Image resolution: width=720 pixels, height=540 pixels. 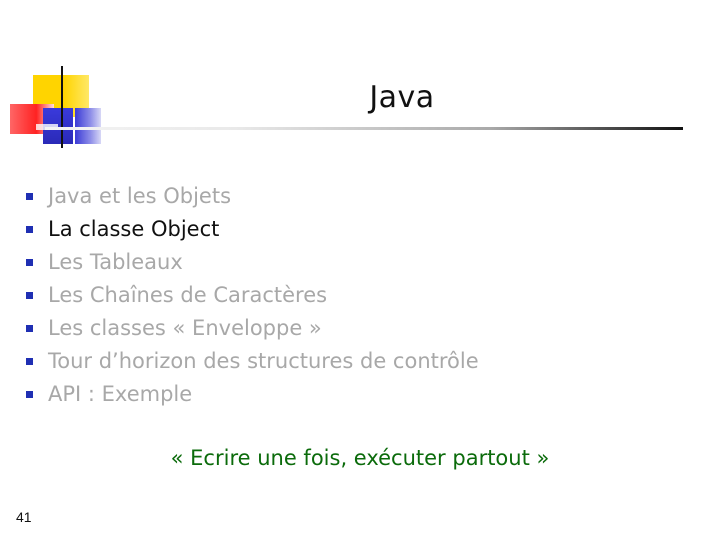 What do you see at coordinates (188, 295) in the screenshot?
I see `topic-label: Les Chaînes de Caractères` at bounding box center [188, 295].